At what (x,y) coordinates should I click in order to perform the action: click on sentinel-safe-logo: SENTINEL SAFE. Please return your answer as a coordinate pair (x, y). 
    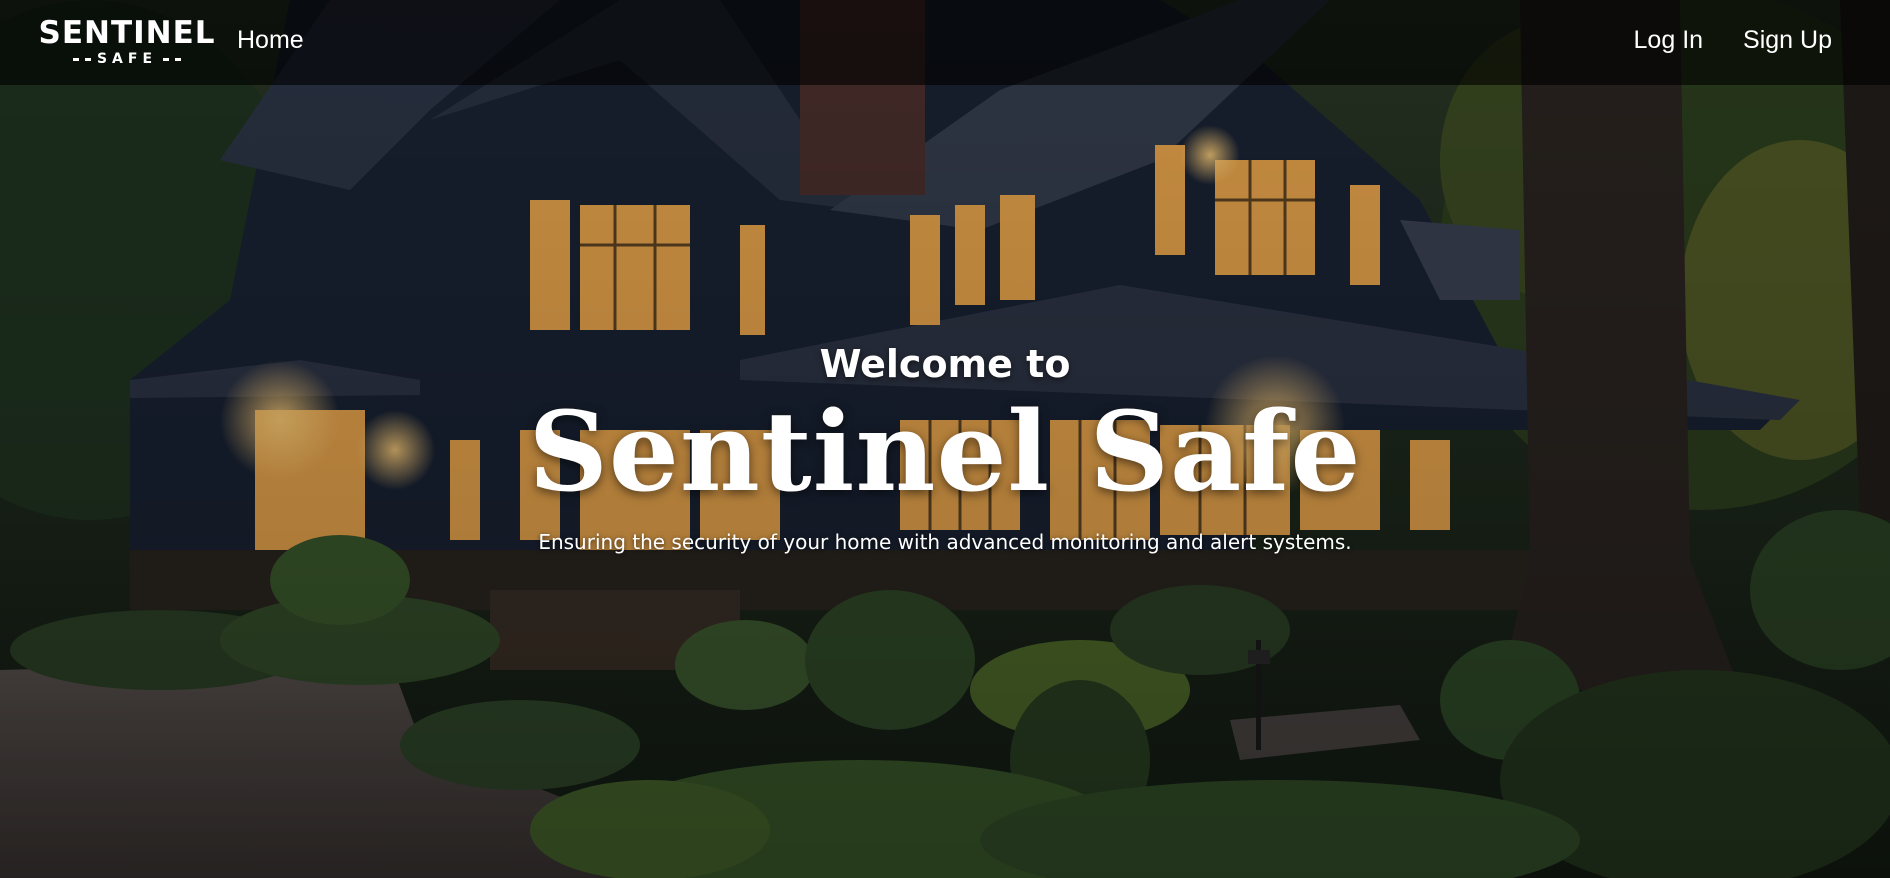
    Looking at the image, I should click on (127, 43).